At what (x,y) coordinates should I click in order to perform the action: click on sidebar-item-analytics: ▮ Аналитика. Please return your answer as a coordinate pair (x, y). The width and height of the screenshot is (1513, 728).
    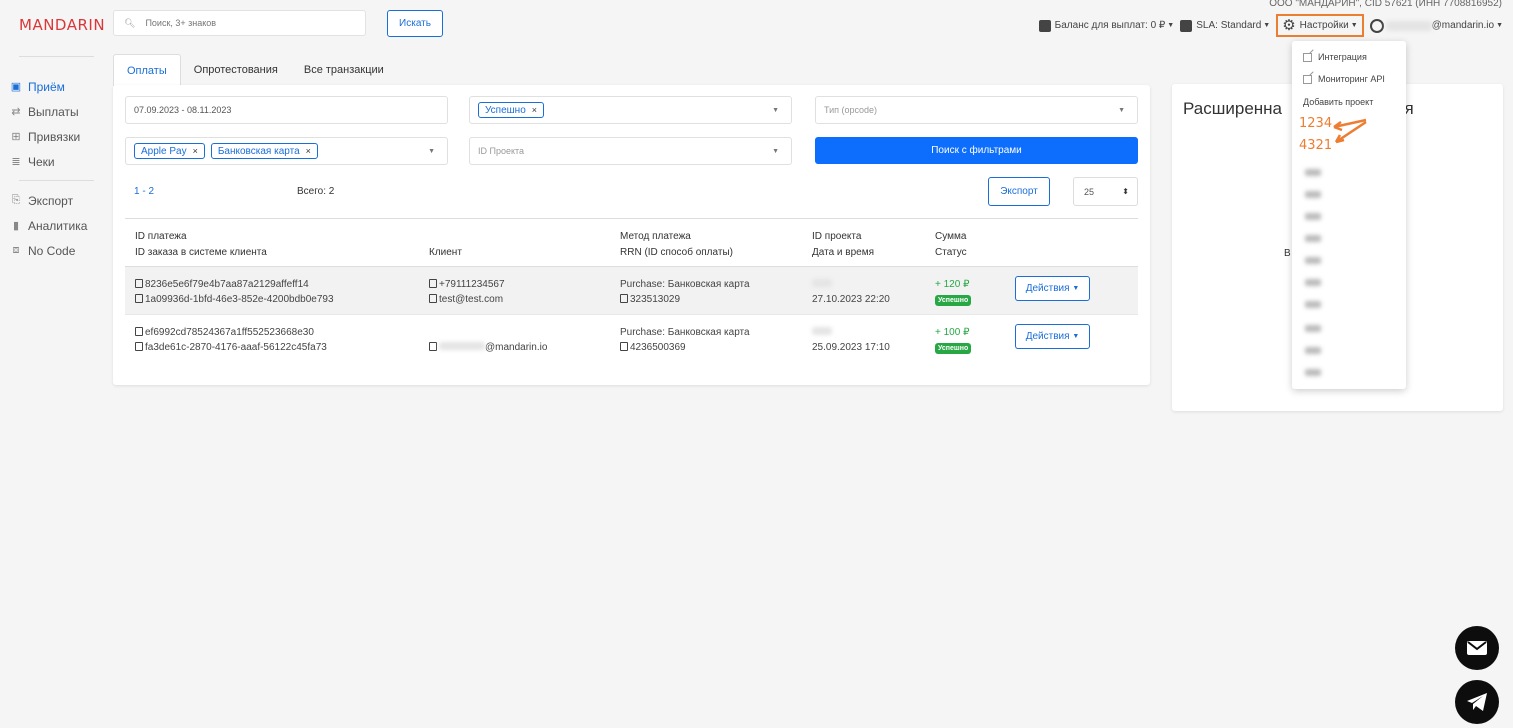
    Looking at the image, I should click on (59, 225).